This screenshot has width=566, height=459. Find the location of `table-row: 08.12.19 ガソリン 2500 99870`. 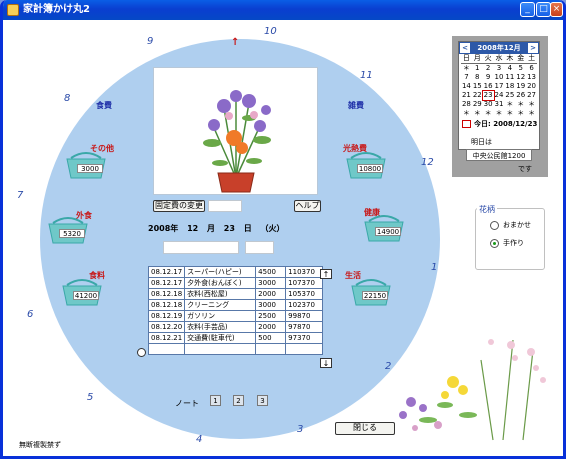

table-row: 08.12.19 ガソリン 2500 99870 is located at coordinates (235, 316).